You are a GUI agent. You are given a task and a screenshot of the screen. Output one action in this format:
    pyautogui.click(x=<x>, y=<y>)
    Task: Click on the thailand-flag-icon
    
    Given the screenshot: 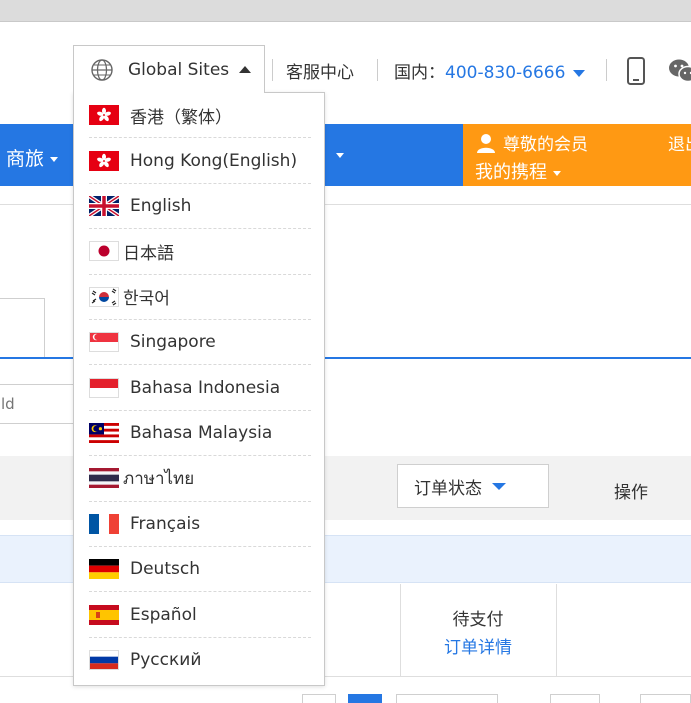 What is the action you would take?
    pyautogui.click(x=104, y=478)
    